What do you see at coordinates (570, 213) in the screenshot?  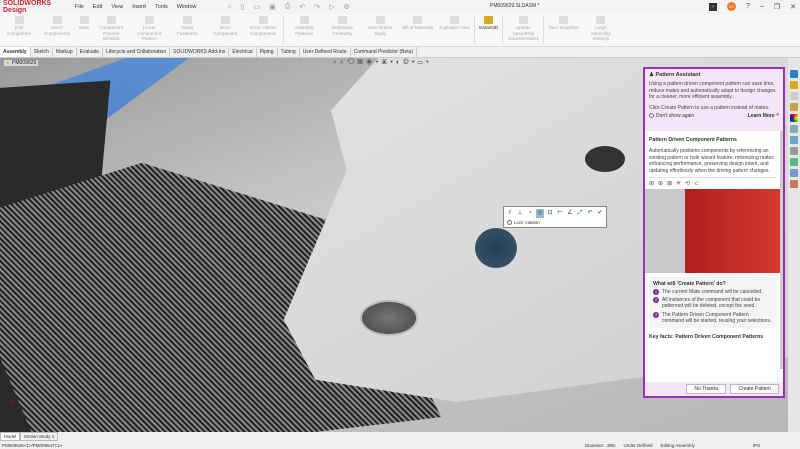 I see `angle-icon: ∠` at bounding box center [570, 213].